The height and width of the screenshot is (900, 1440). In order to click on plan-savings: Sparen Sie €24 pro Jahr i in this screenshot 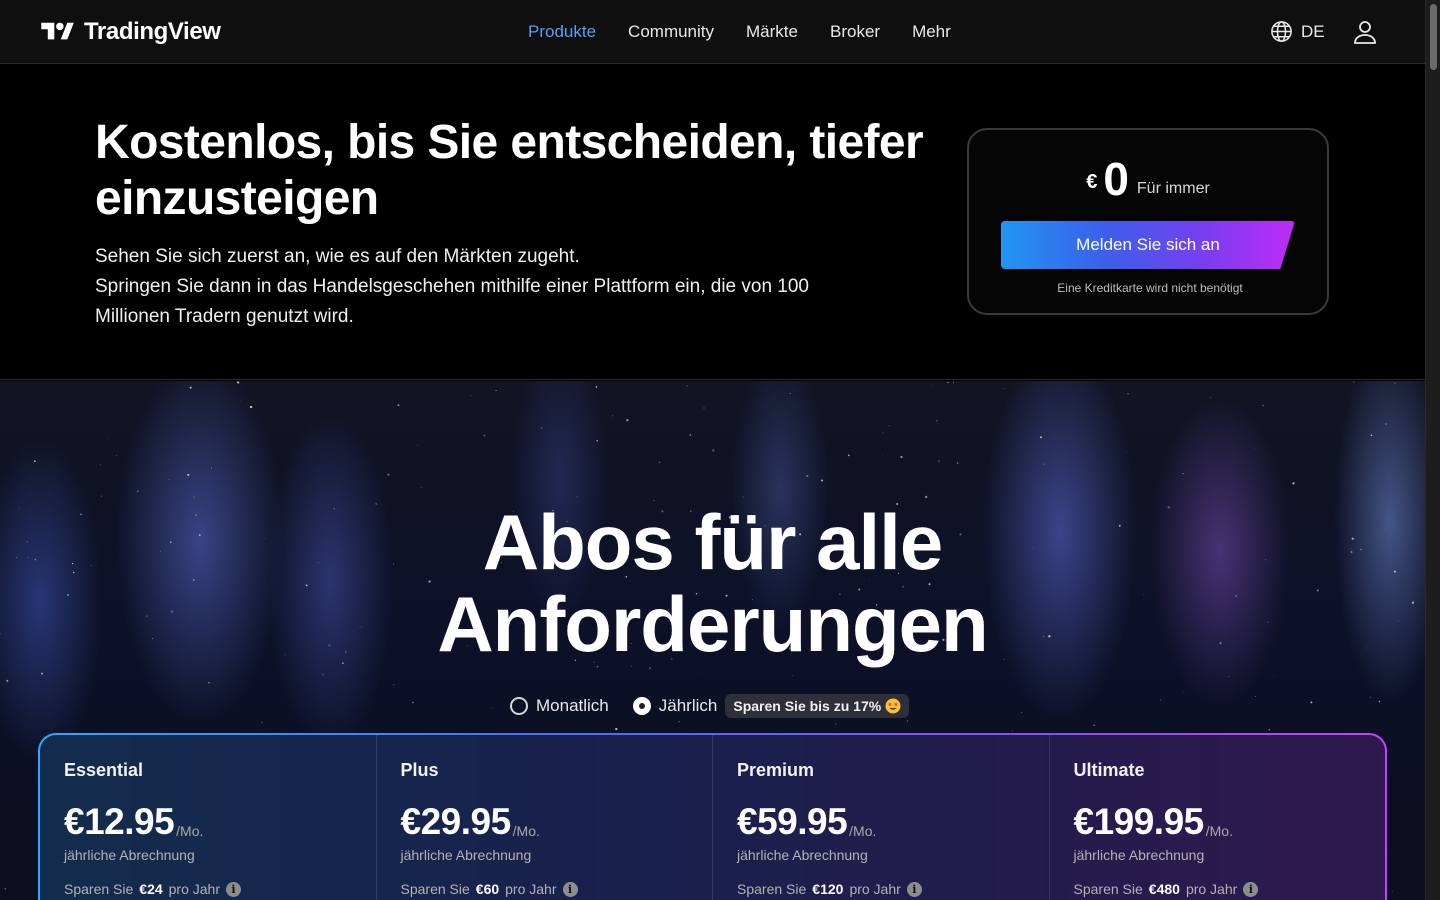, I will do `click(152, 889)`.